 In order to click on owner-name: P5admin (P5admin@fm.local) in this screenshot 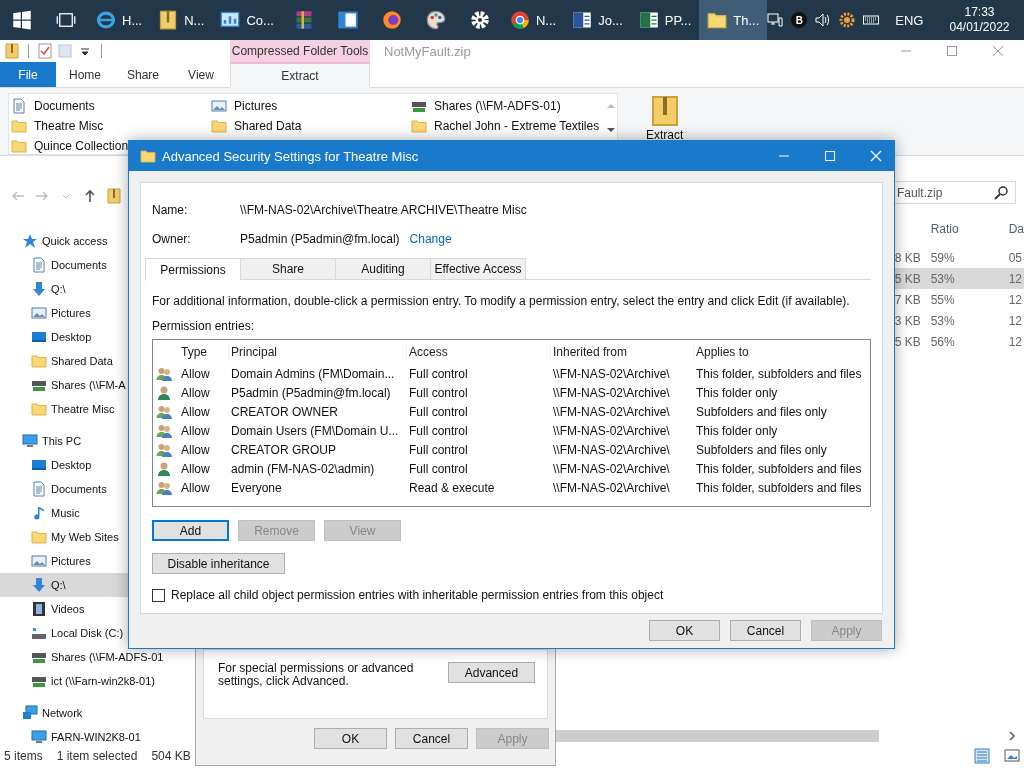, I will do `click(320, 239)`.